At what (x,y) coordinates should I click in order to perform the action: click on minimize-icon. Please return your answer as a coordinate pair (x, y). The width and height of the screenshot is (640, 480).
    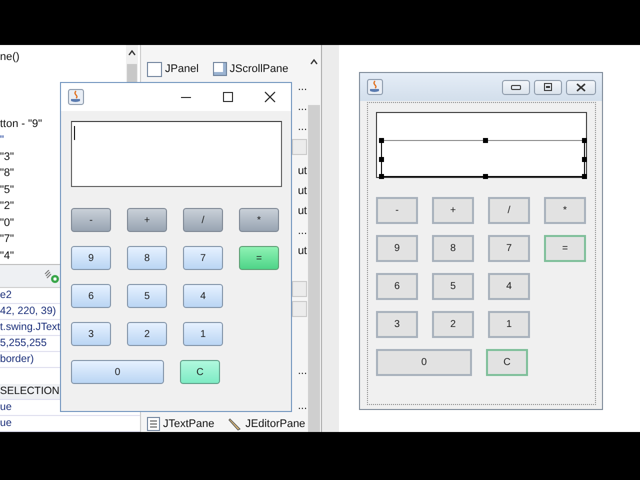
    Looking at the image, I should click on (516, 87).